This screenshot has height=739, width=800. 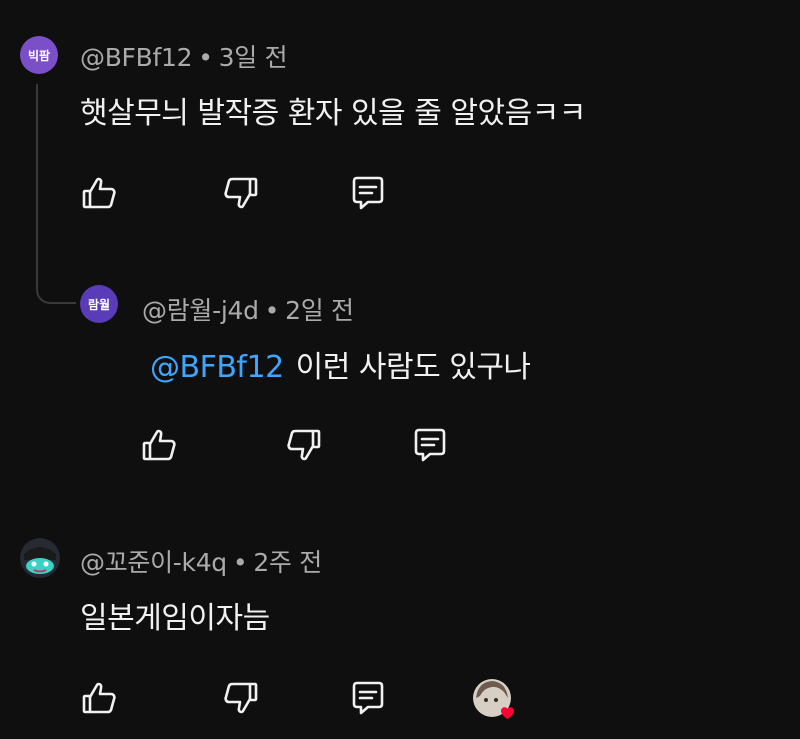 I want to click on comment-body: 이런 사람도 있구나, so click(x=413, y=367).